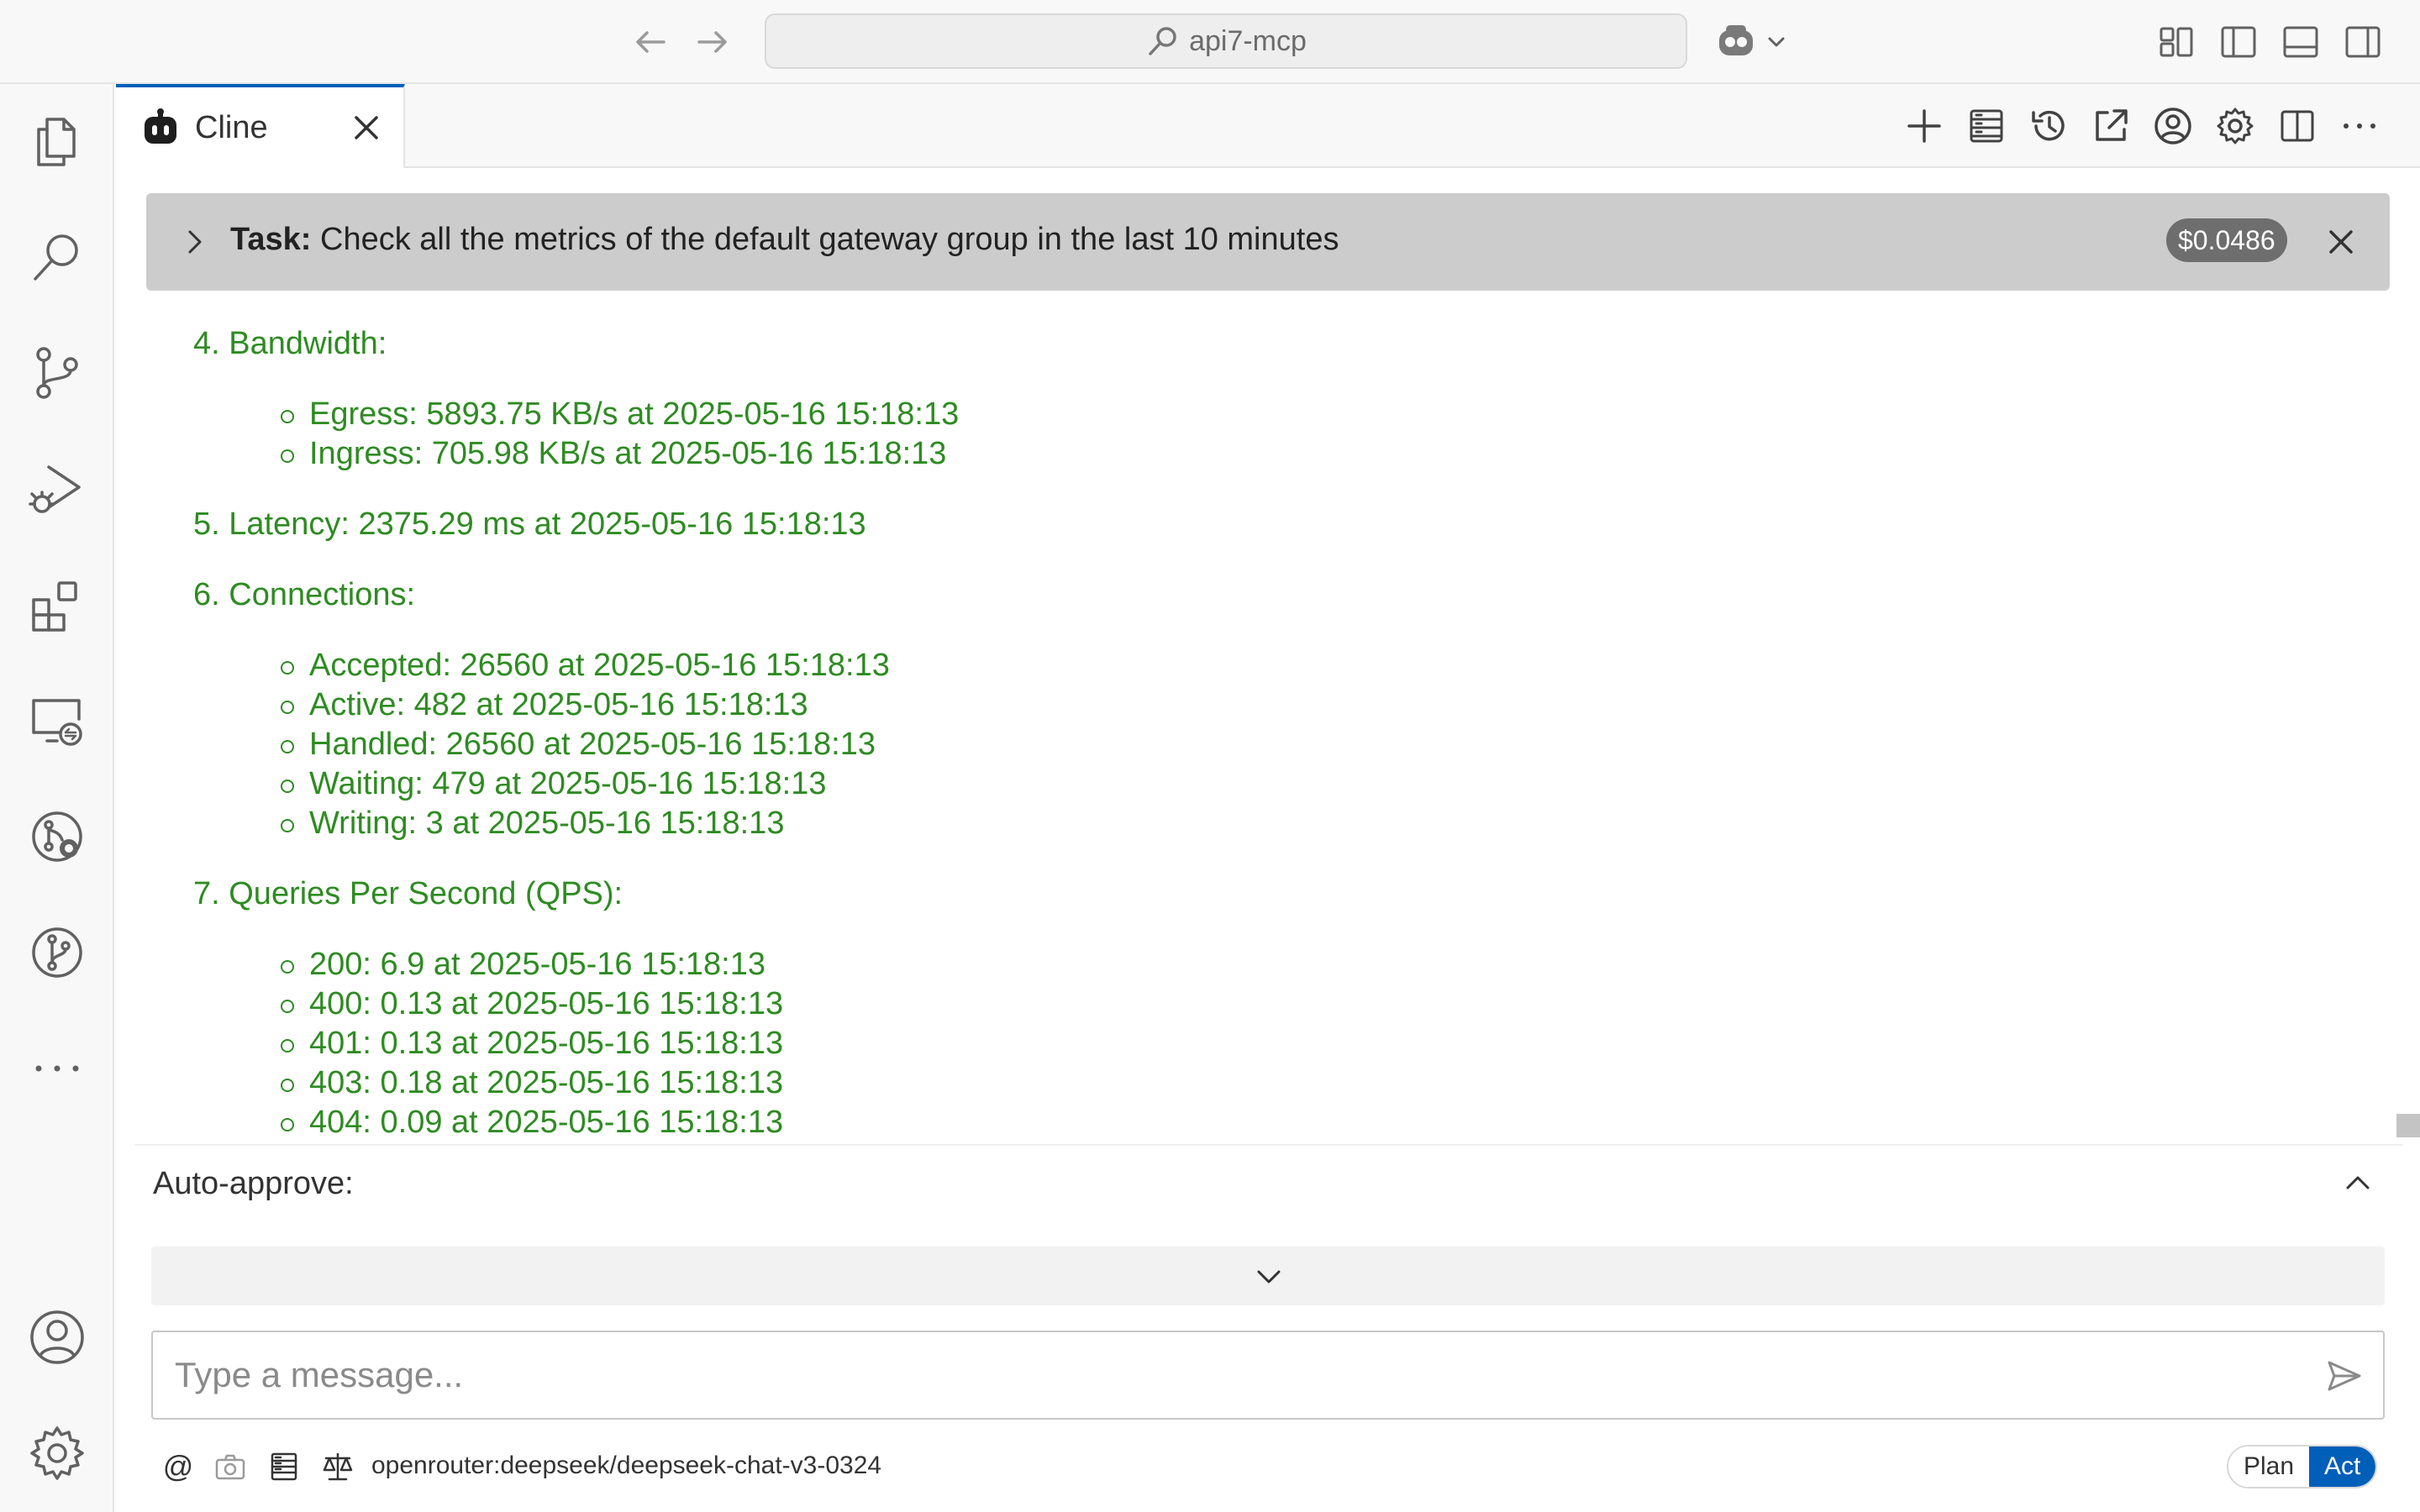  What do you see at coordinates (2269, 1466) in the screenshot?
I see `plan-mode-button: Plan` at bounding box center [2269, 1466].